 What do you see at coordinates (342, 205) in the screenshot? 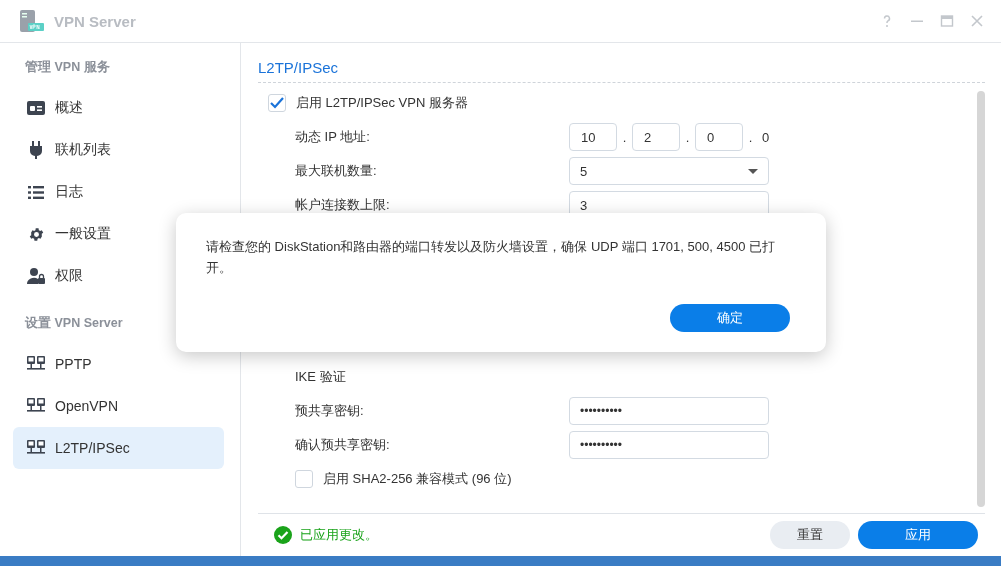
I see `field-label: 帐户连接数上限:` at bounding box center [342, 205].